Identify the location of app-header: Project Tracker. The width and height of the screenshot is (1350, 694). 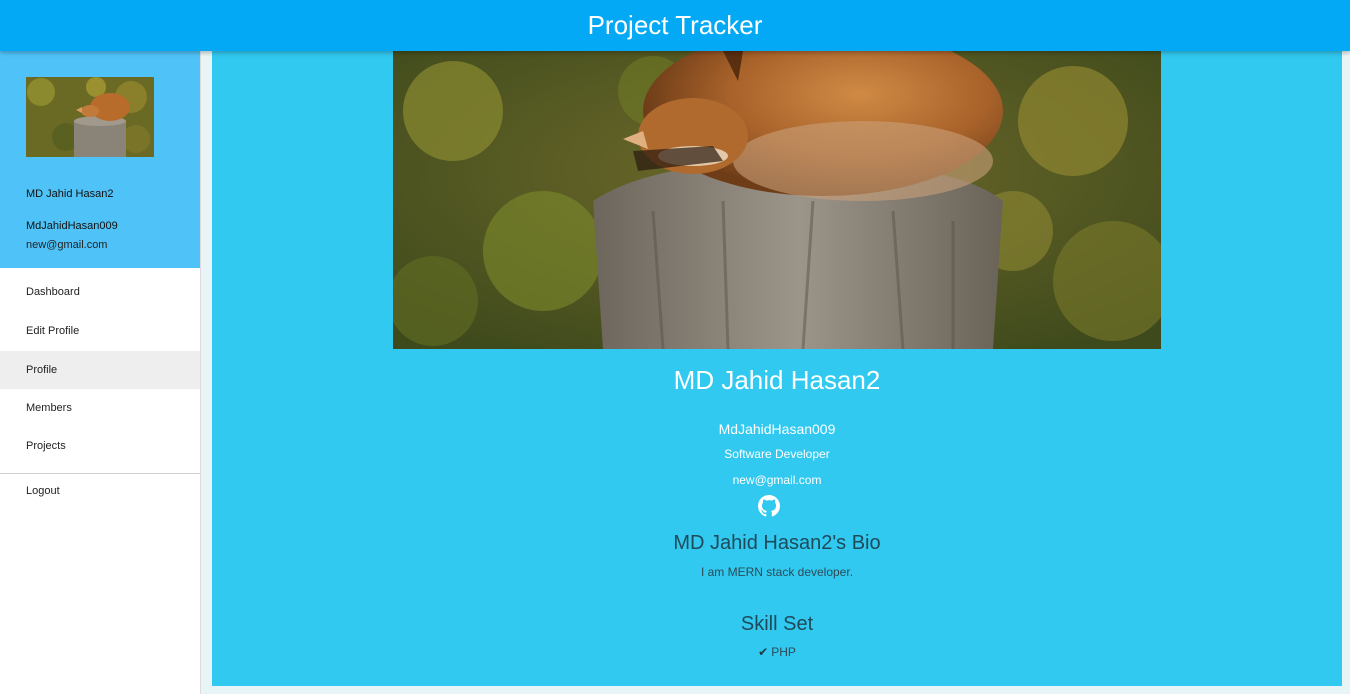
(675, 25).